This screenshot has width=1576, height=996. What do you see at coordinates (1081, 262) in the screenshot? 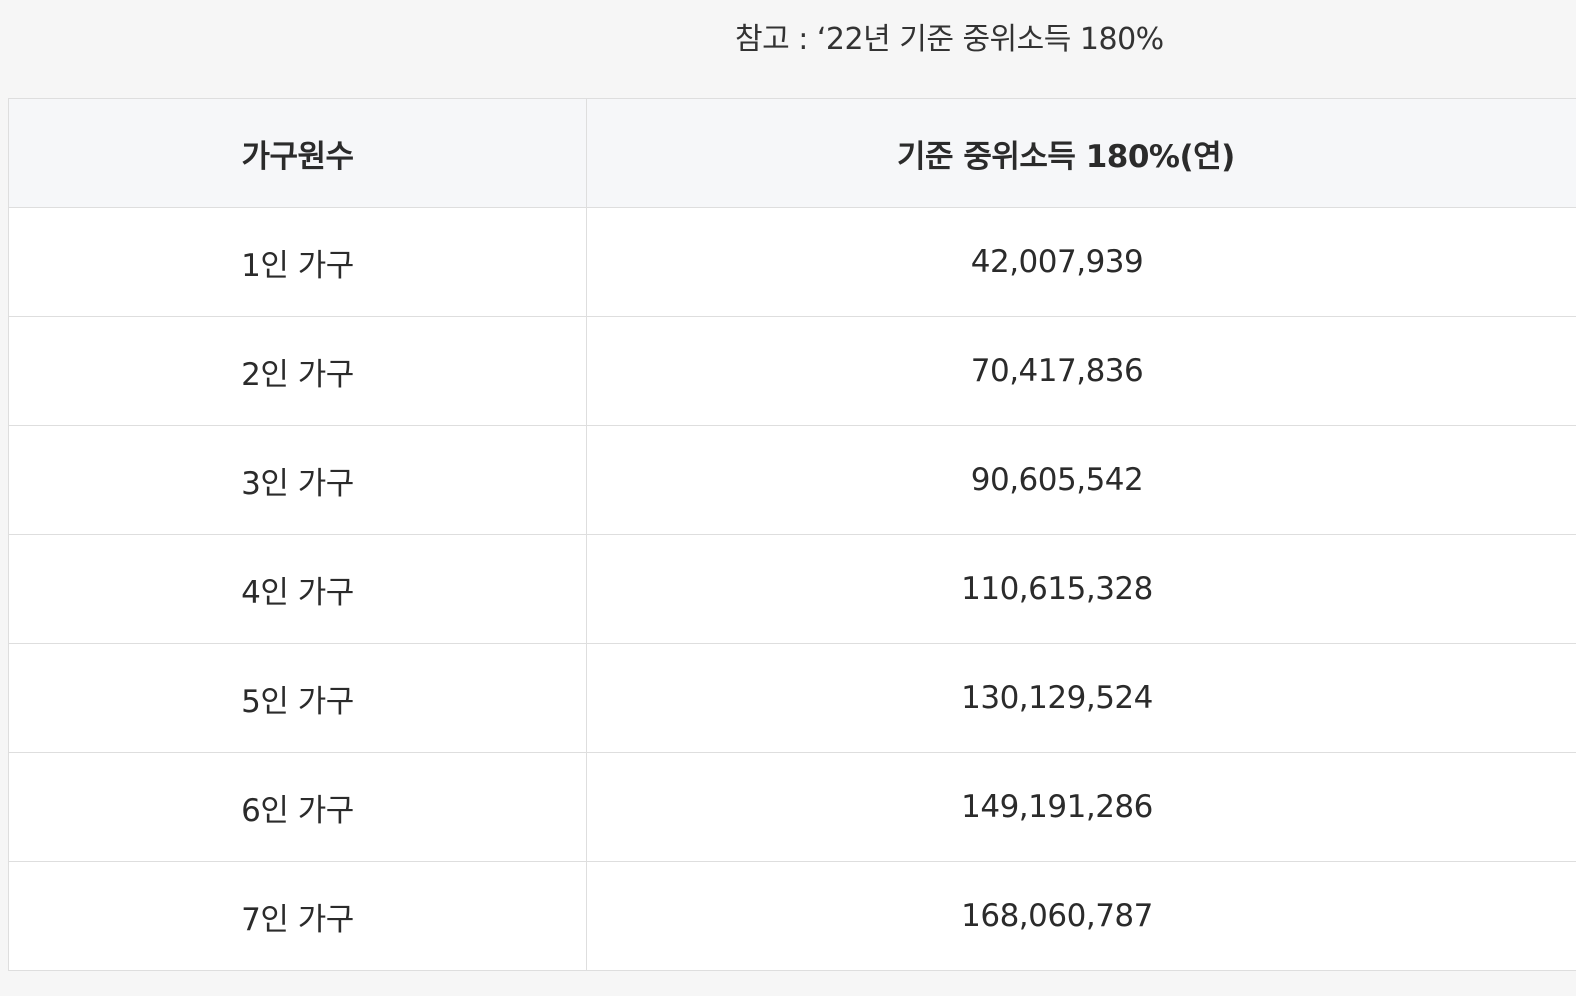
I see `cell-amount: 42,007,939` at bounding box center [1081, 262].